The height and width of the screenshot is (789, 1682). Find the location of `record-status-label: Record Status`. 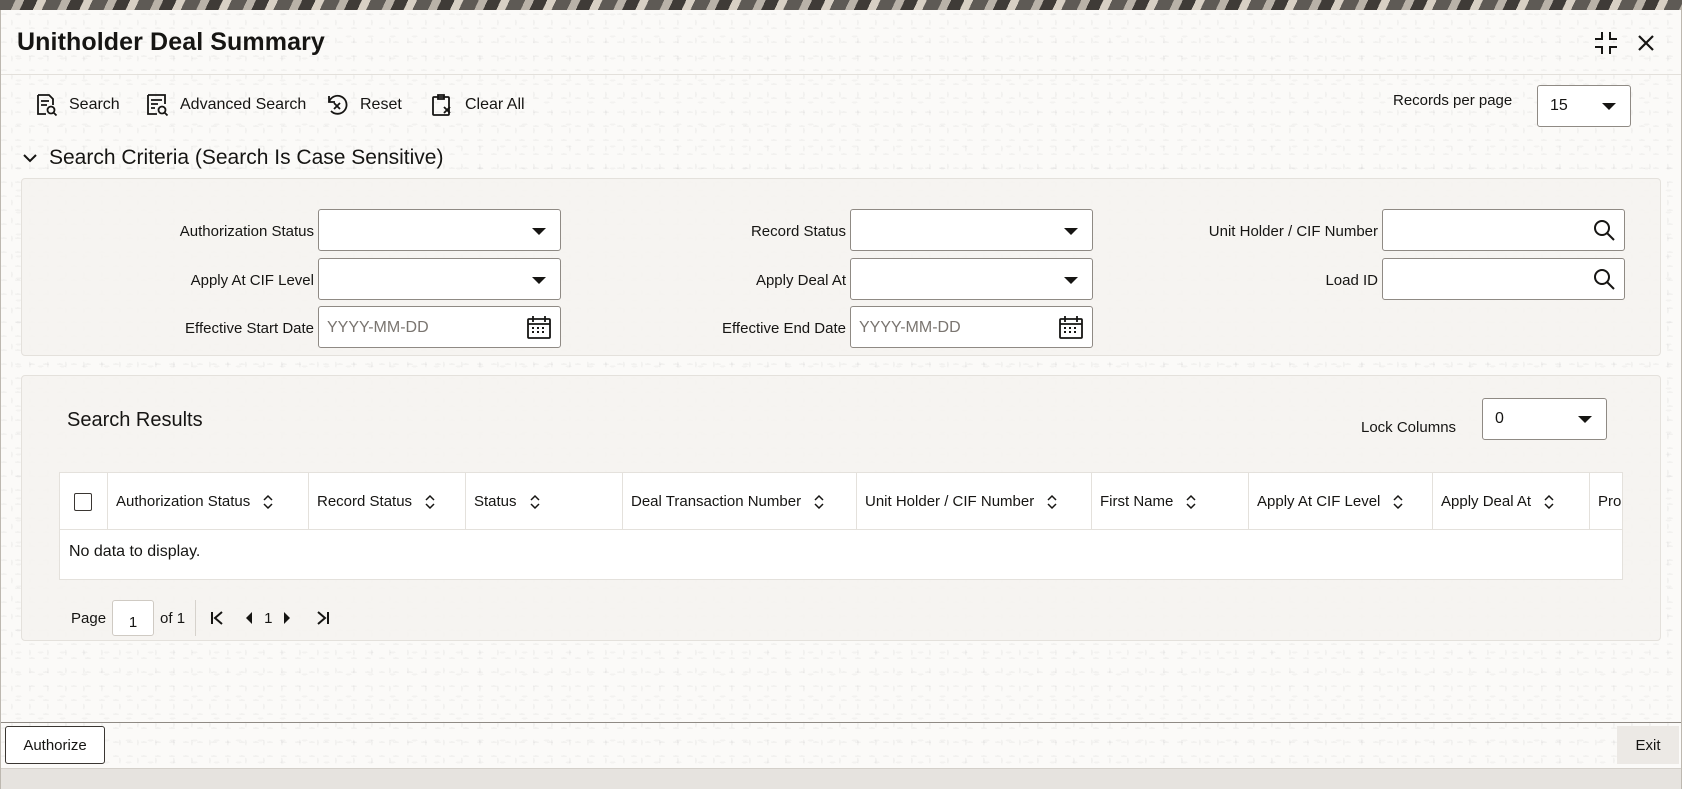

record-status-label: Record Status is located at coordinates (798, 231).